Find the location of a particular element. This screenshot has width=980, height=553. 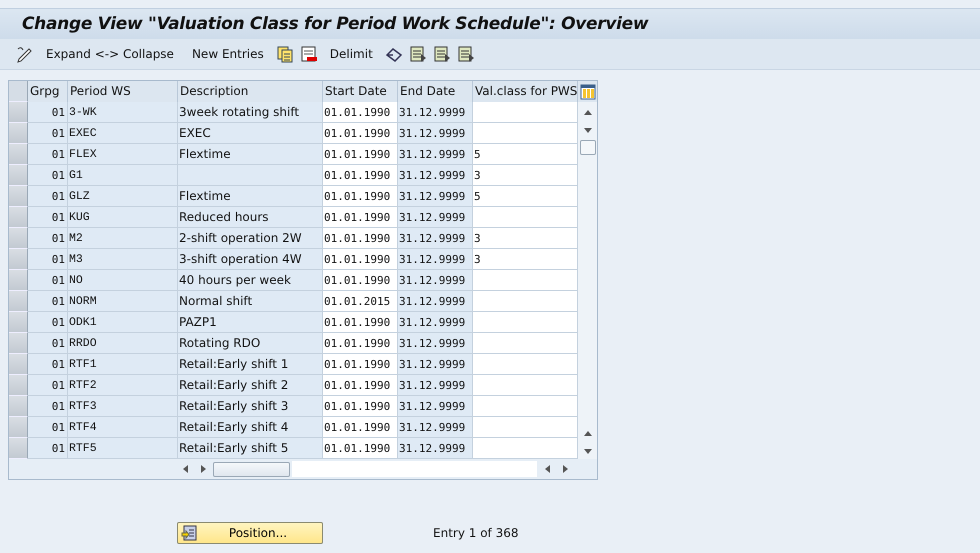

copy-icon is located at coordinates (285, 54).